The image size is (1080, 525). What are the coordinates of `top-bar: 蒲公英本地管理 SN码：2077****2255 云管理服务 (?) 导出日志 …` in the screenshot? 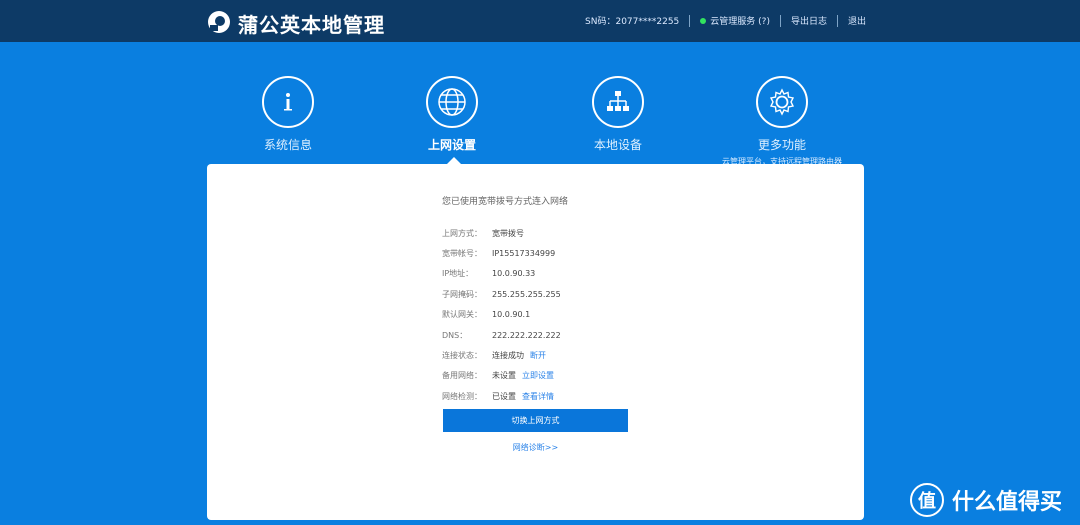 It's located at (540, 21).